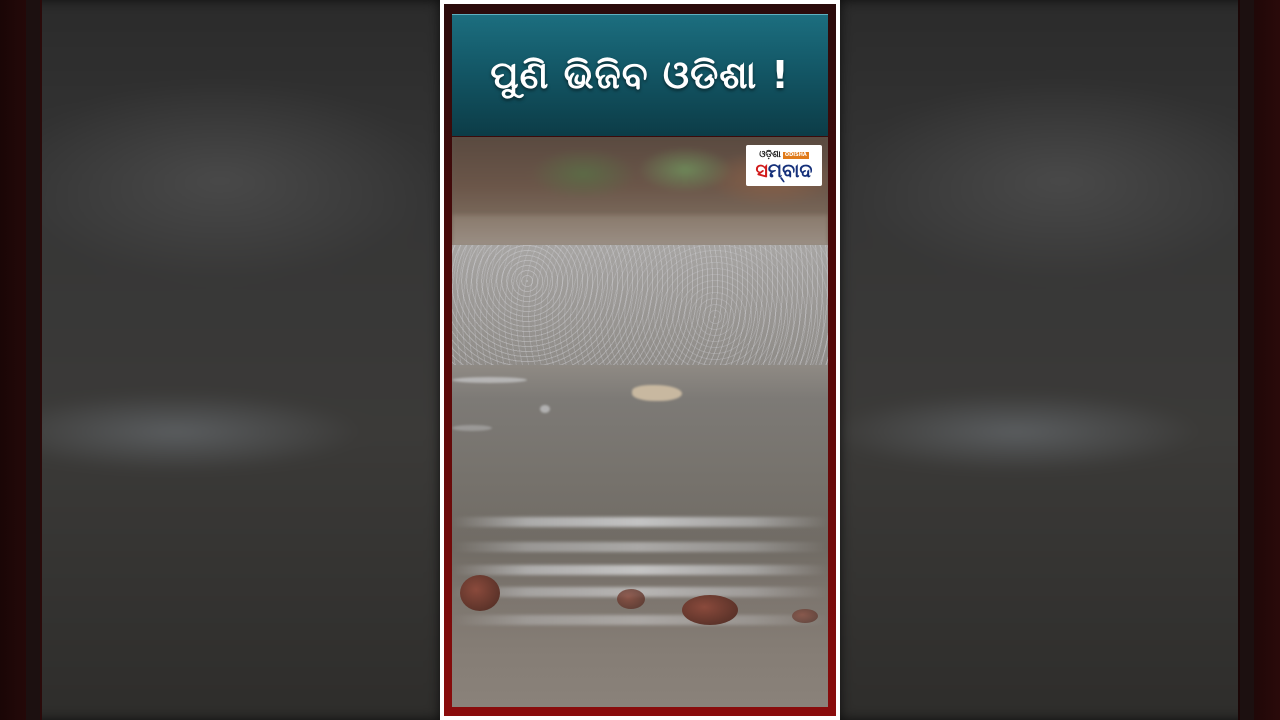 The image size is (1280, 720). What do you see at coordinates (640, 305) in the screenshot?
I see `rain-splash-area` at bounding box center [640, 305].